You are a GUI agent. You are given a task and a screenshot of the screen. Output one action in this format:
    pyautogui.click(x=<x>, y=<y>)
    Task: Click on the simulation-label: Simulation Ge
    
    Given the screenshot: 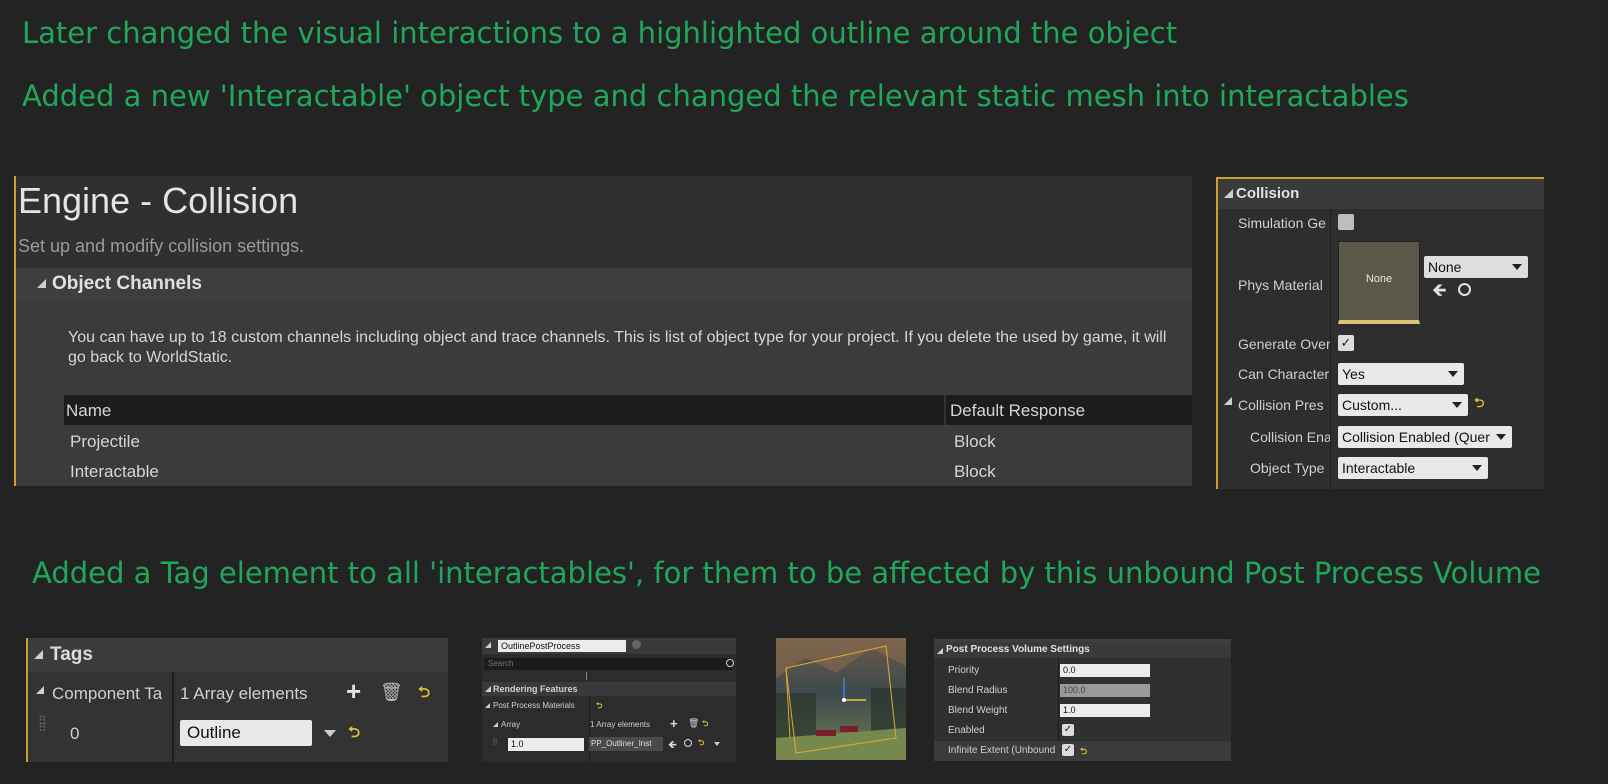 What is the action you would take?
    pyautogui.click(x=1282, y=223)
    